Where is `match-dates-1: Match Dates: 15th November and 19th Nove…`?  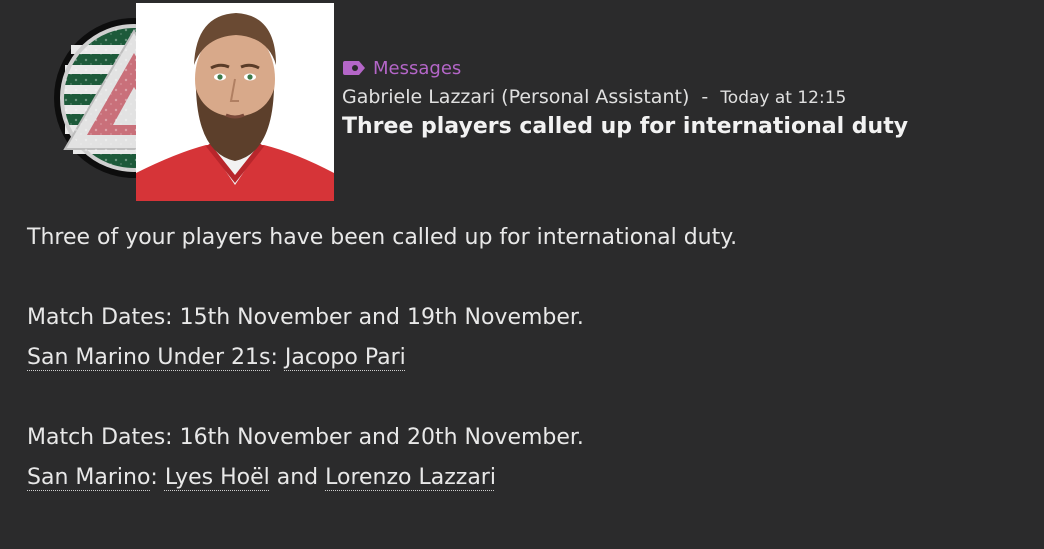 match-dates-1: Match Dates: 15th November and 19th Nove… is located at coordinates (305, 317).